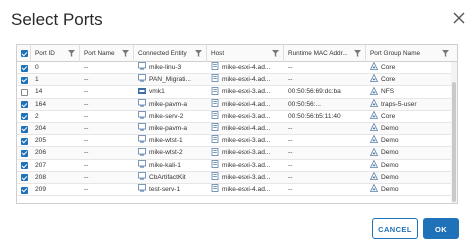 Image resolution: width=474 pixels, height=250 pixels. What do you see at coordinates (170, 92) in the screenshot?
I see `cell-connected-entity: vmk1` at bounding box center [170, 92].